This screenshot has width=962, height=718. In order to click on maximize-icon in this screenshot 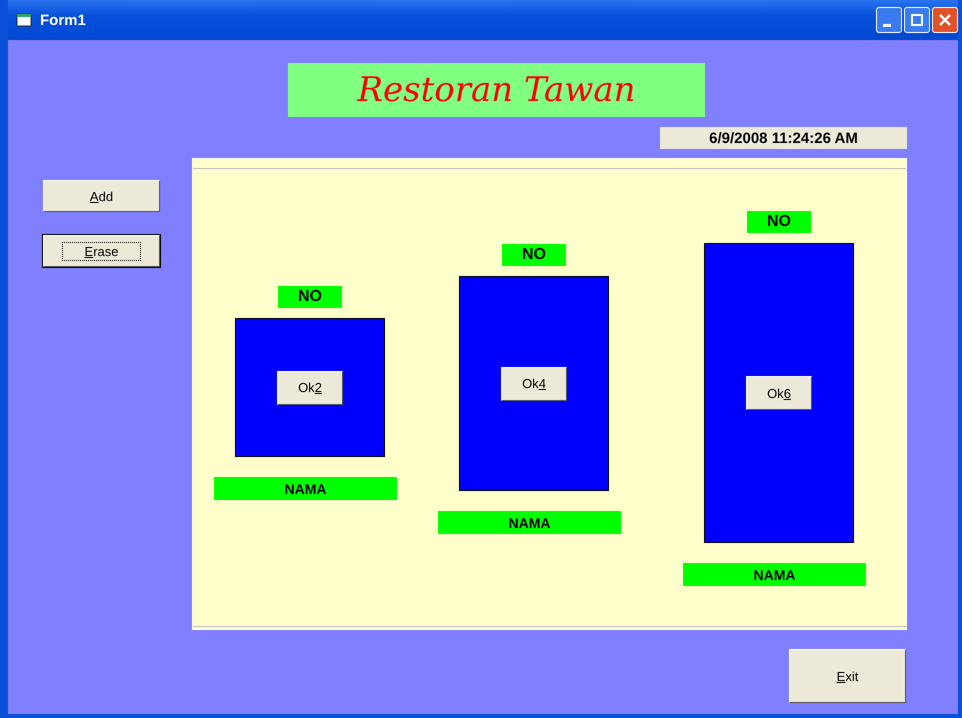, I will do `click(917, 20)`.